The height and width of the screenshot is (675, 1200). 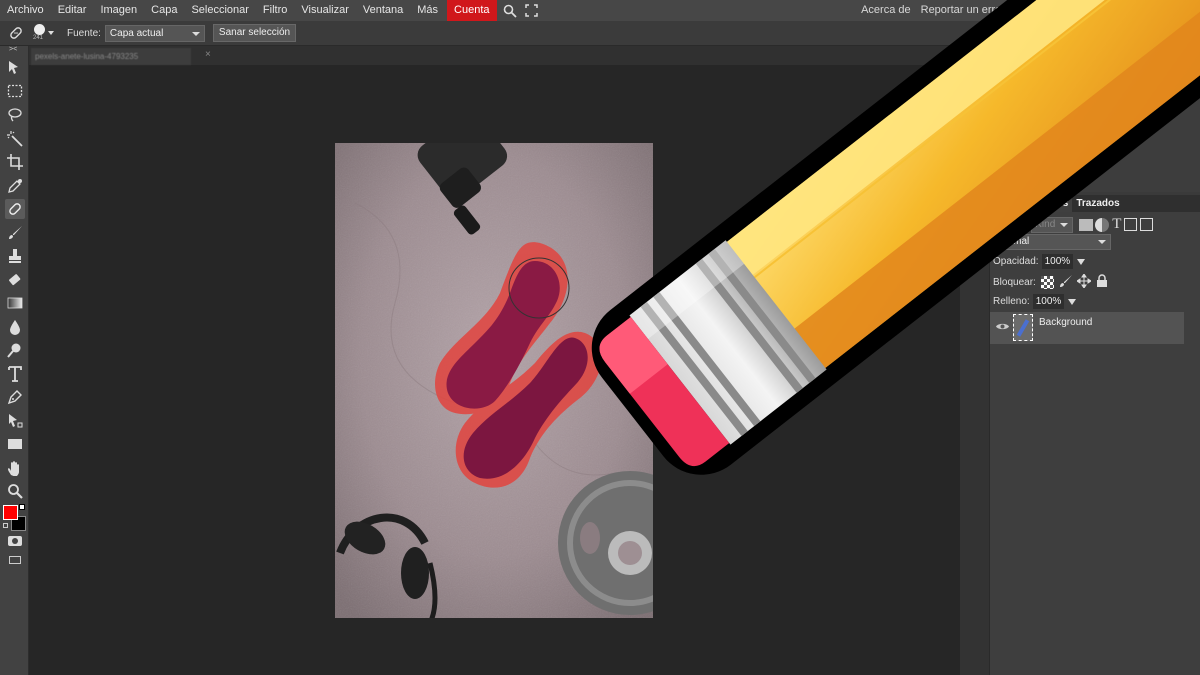 What do you see at coordinates (84, 33) in the screenshot?
I see `source-label: Fuente:` at bounding box center [84, 33].